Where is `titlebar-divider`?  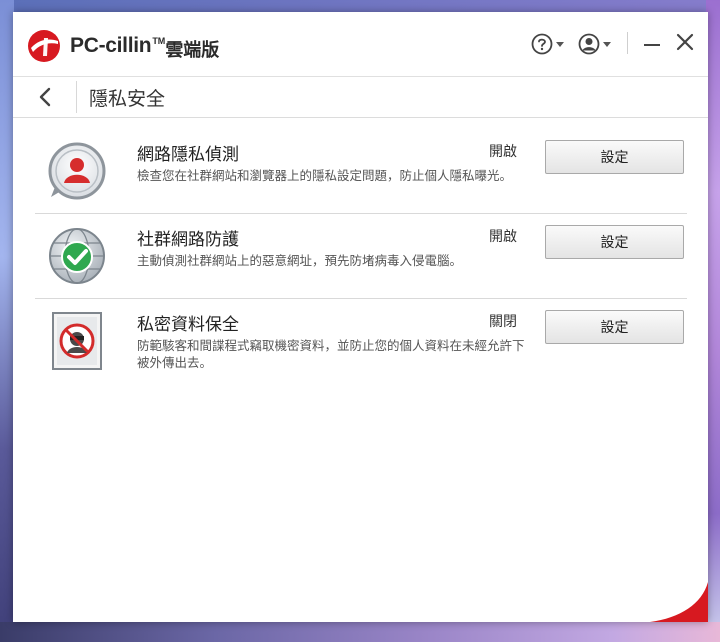
titlebar-divider is located at coordinates (627, 43).